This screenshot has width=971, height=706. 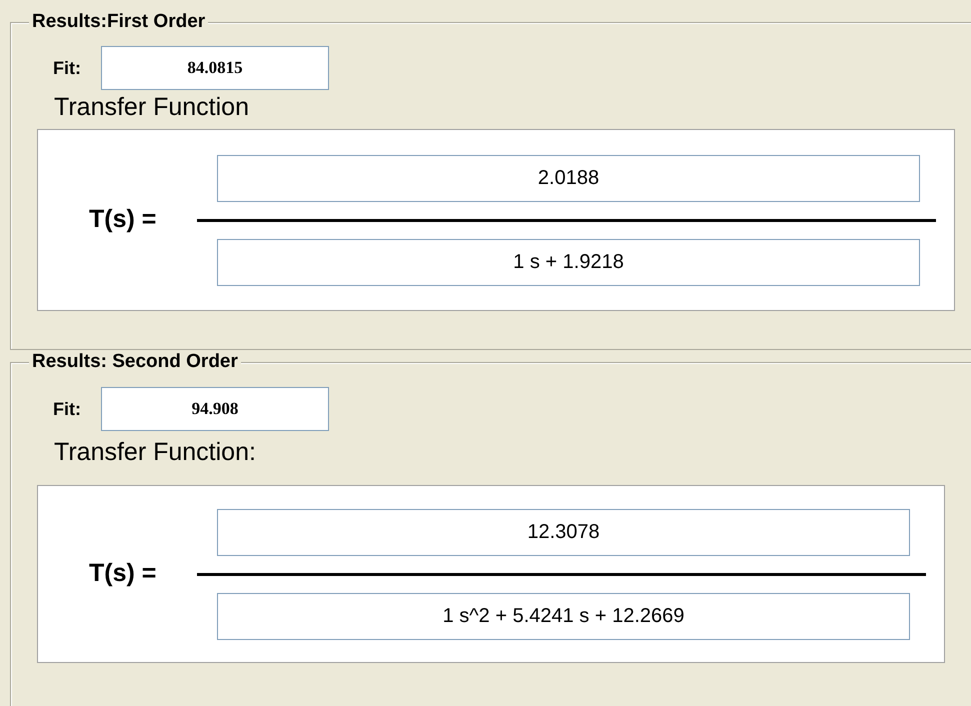 What do you see at coordinates (155, 452) in the screenshot?
I see `transfer-function-label: Transfer Function:` at bounding box center [155, 452].